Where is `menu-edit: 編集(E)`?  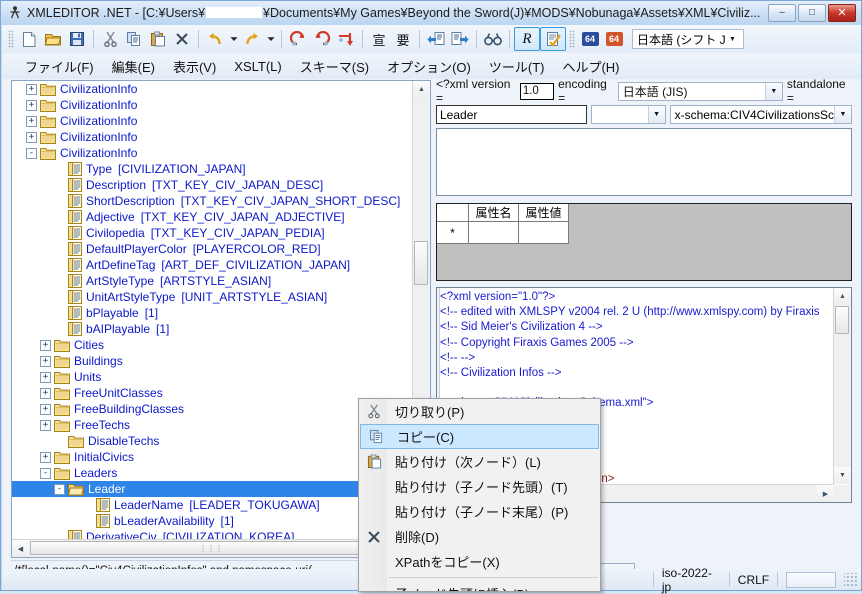 menu-edit: 編集(E) is located at coordinates (133, 66).